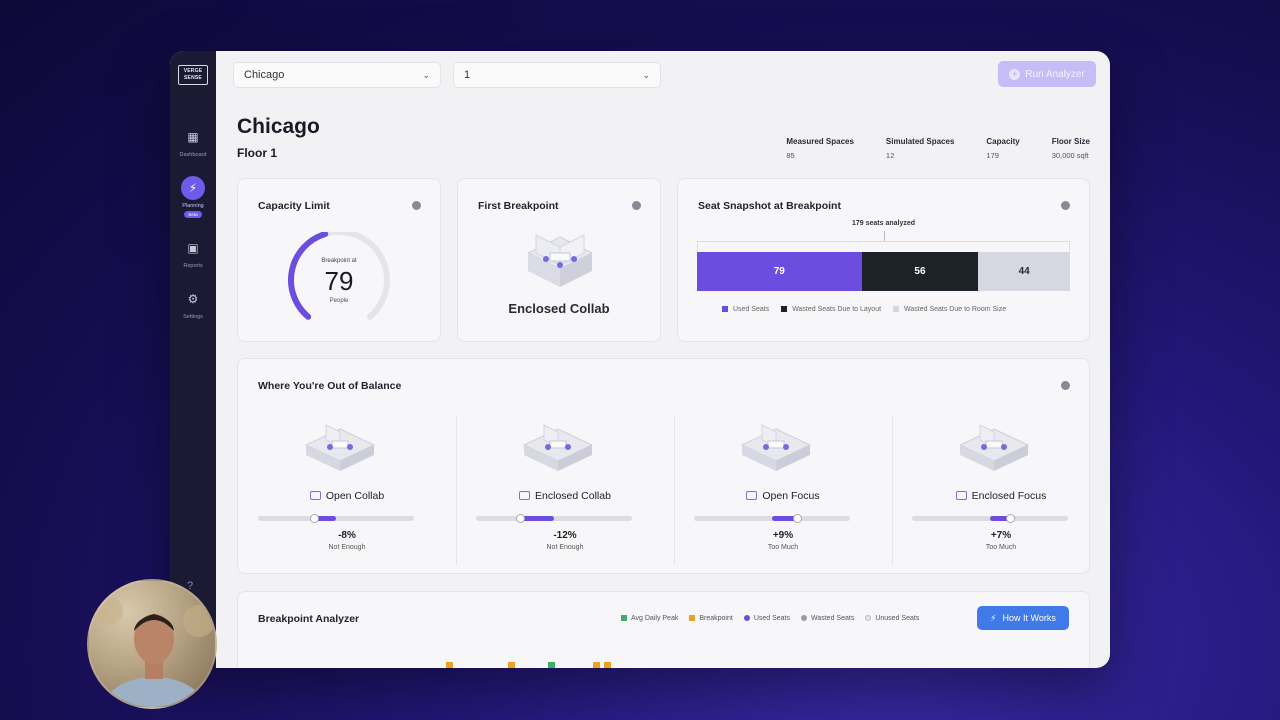  What do you see at coordinates (193, 137) in the screenshot?
I see `dashboard-icon: ▦` at bounding box center [193, 137].